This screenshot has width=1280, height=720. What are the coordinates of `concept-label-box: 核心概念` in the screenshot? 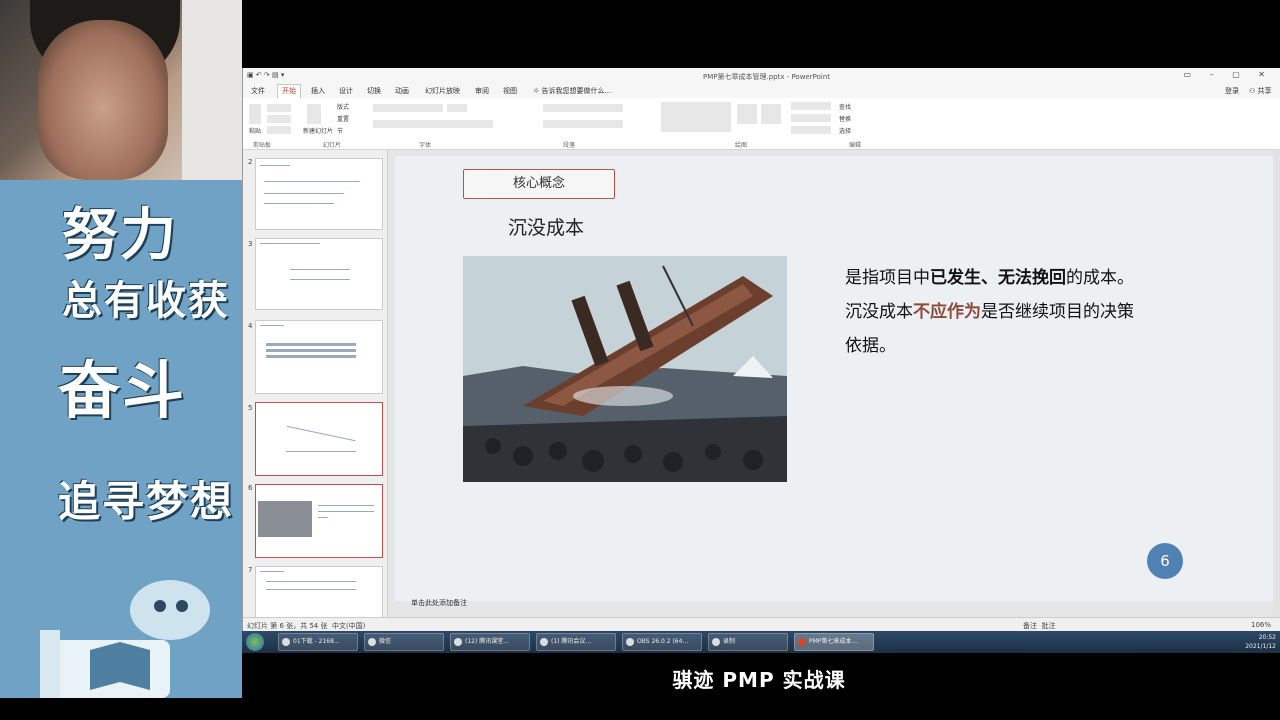 It's located at (539, 184).